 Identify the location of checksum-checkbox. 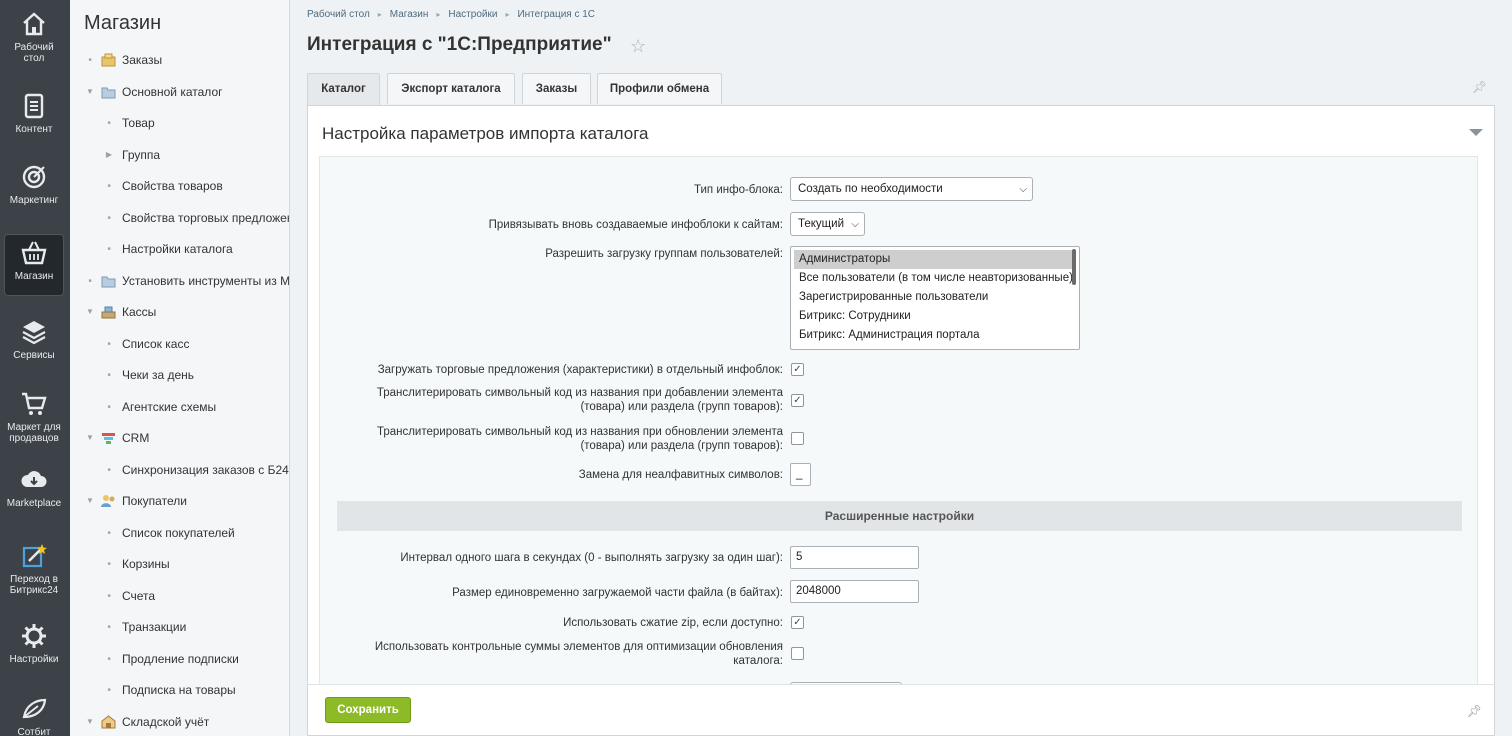
(797, 653).